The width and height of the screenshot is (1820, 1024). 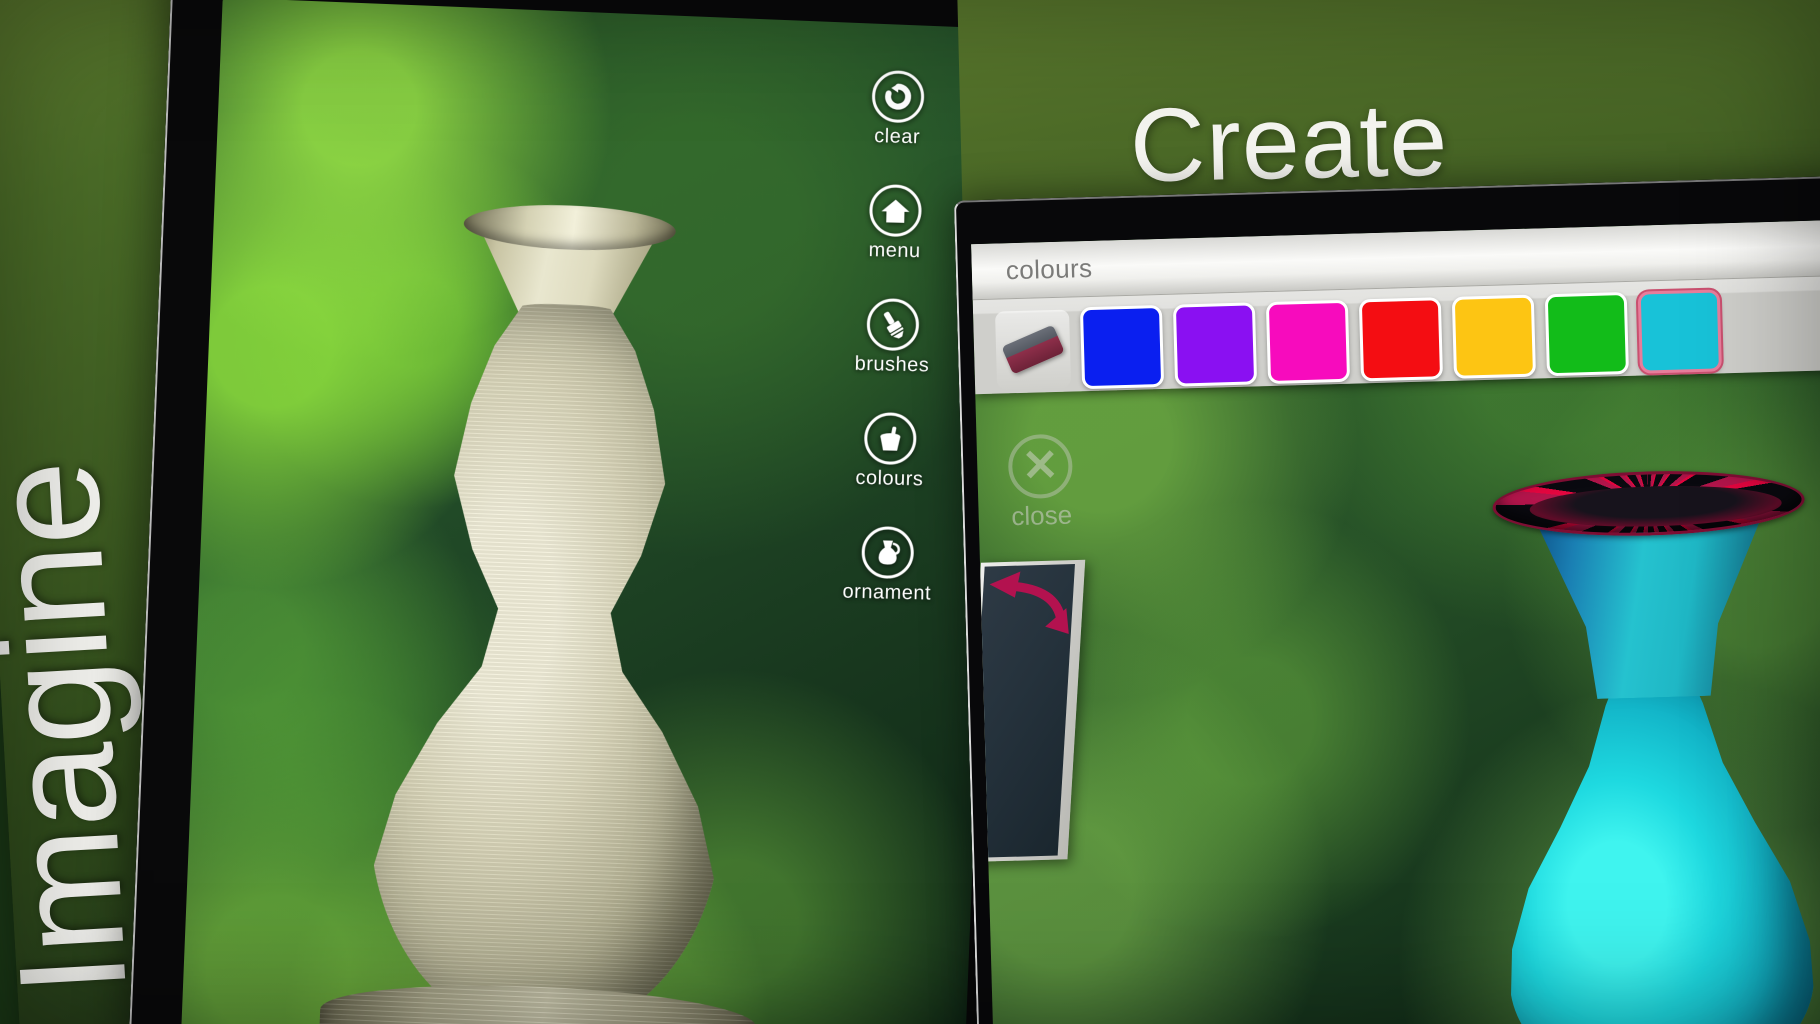 What do you see at coordinates (1659, 840) in the screenshot?
I see `painted-vase-body` at bounding box center [1659, 840].